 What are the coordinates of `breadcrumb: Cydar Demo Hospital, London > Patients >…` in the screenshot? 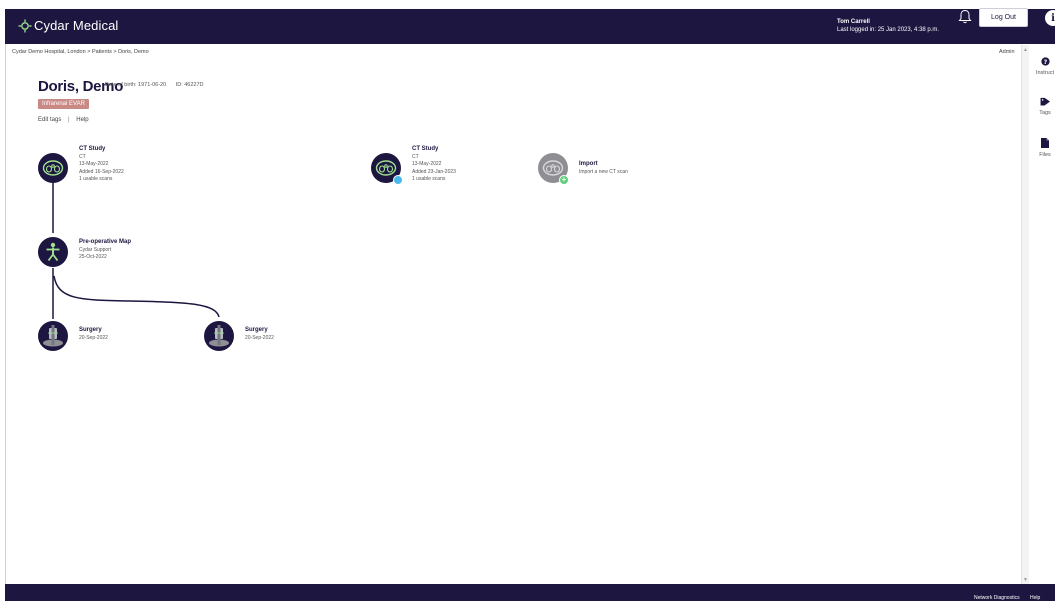 It's located at (80, 52).